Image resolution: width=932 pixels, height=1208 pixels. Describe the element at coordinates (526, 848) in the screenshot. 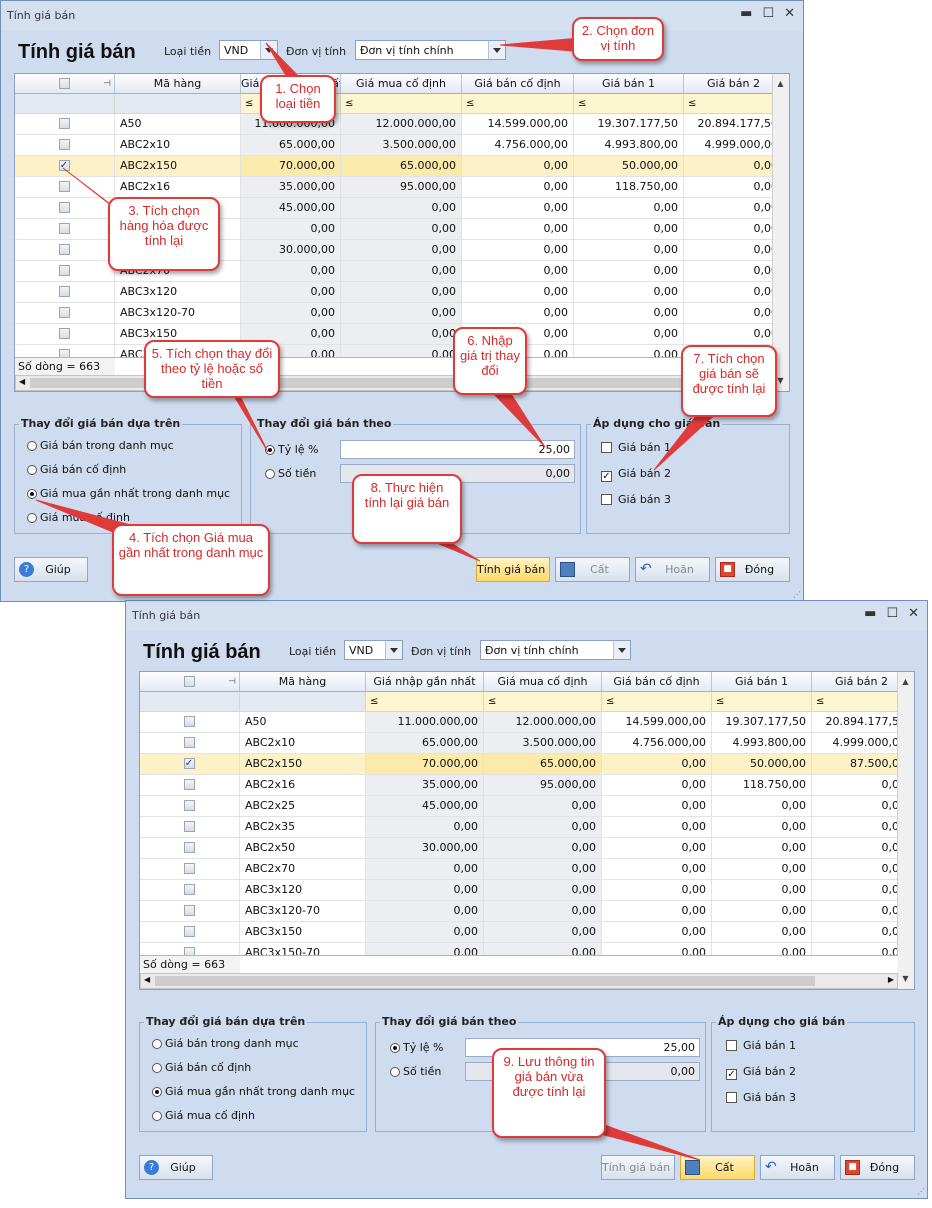

I see `table-row: ABC2x5030.000,000,000,000,000,00` at that location.